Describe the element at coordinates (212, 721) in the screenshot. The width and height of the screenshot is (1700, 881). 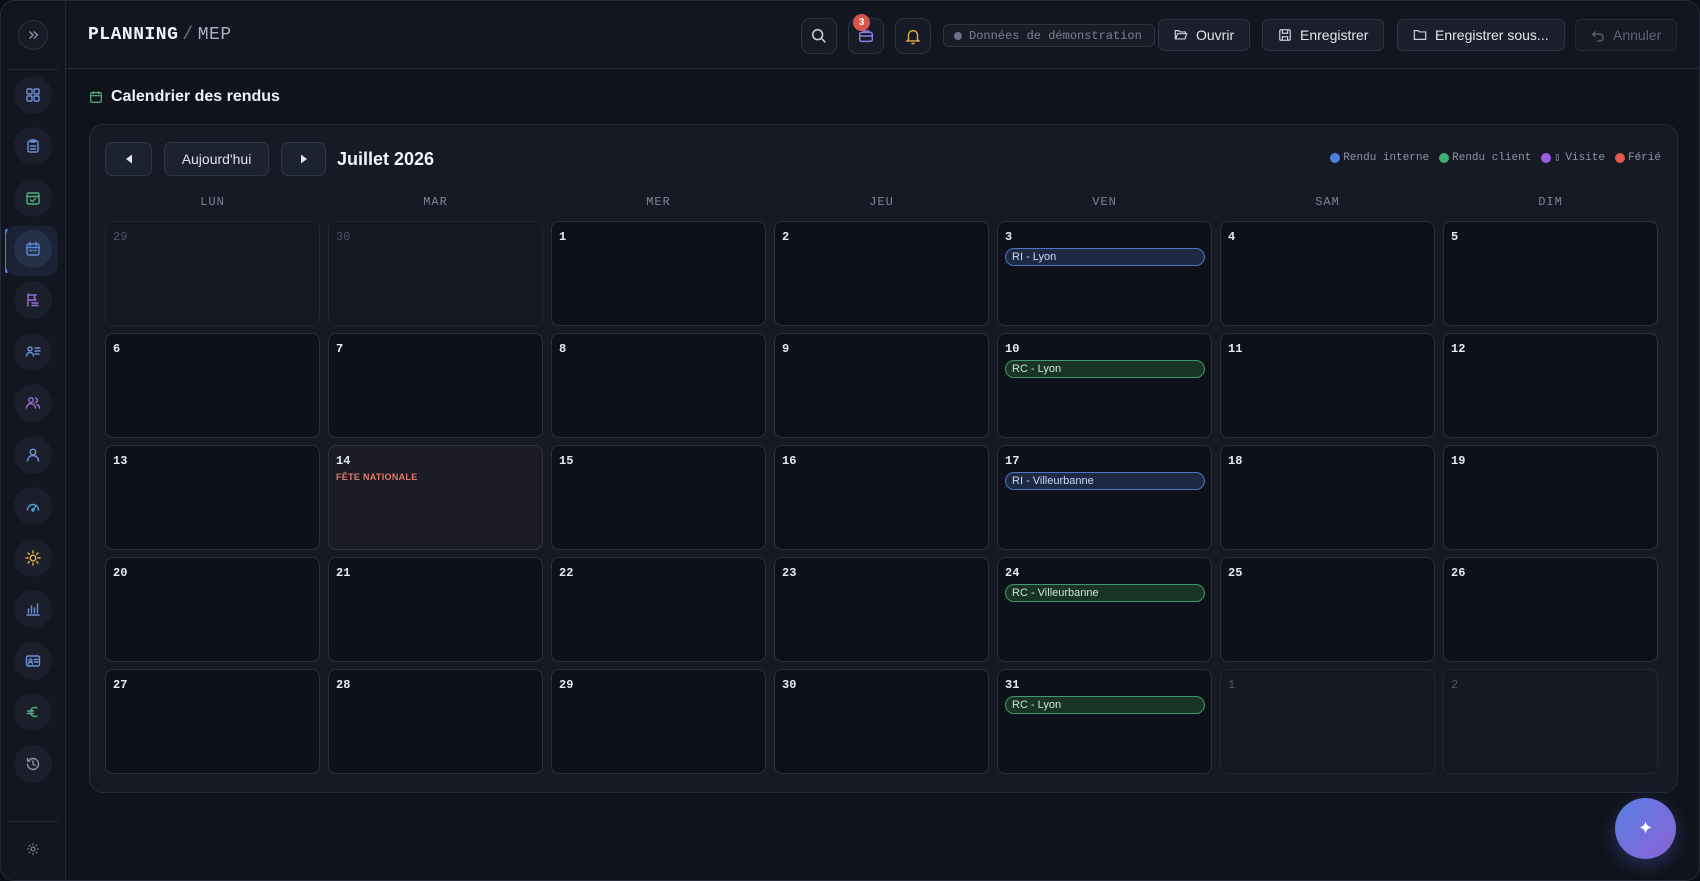
I see `day-cell: 27` at that location.